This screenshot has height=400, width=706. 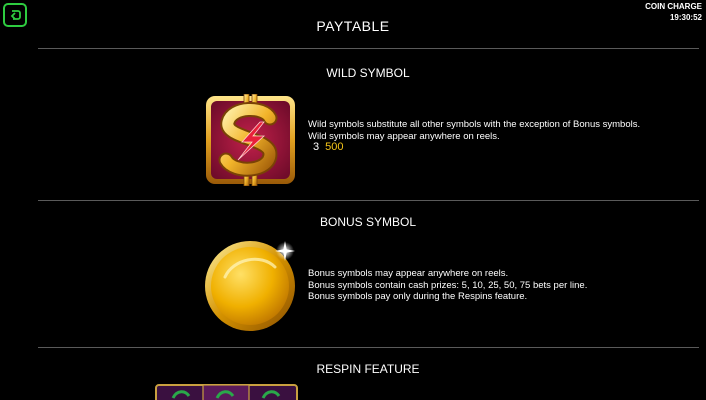 What do you see at coordinates (226, 392) in the screenshot?
I see `respin-preview-image` at bounding box center [226, 392].